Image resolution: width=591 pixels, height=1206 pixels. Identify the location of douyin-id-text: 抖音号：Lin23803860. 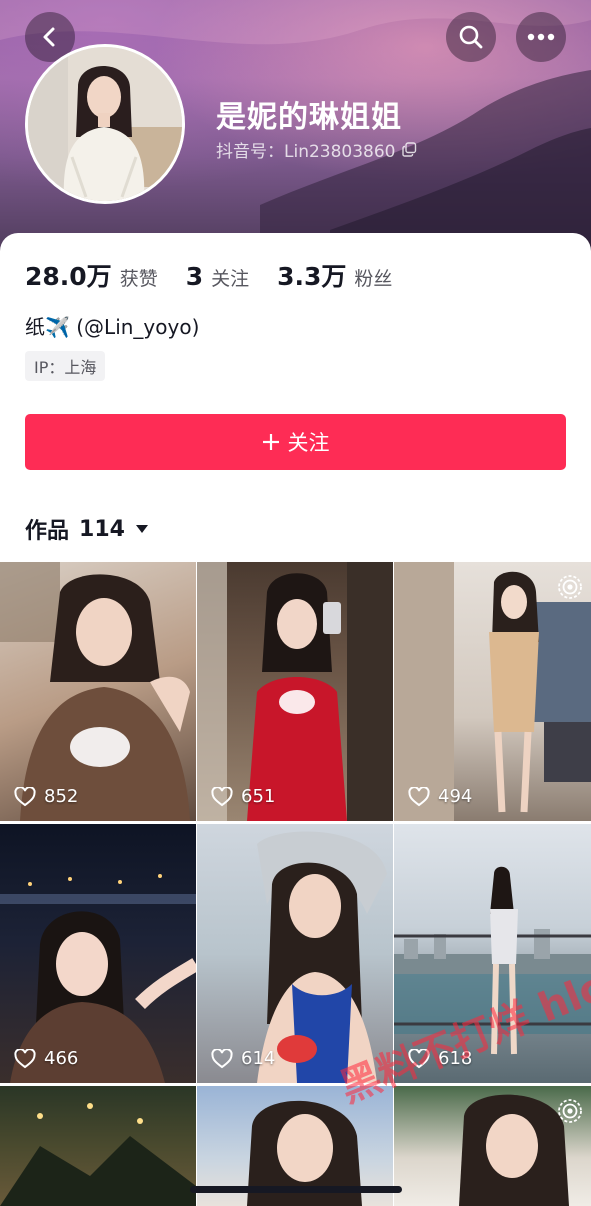
(306, 152).